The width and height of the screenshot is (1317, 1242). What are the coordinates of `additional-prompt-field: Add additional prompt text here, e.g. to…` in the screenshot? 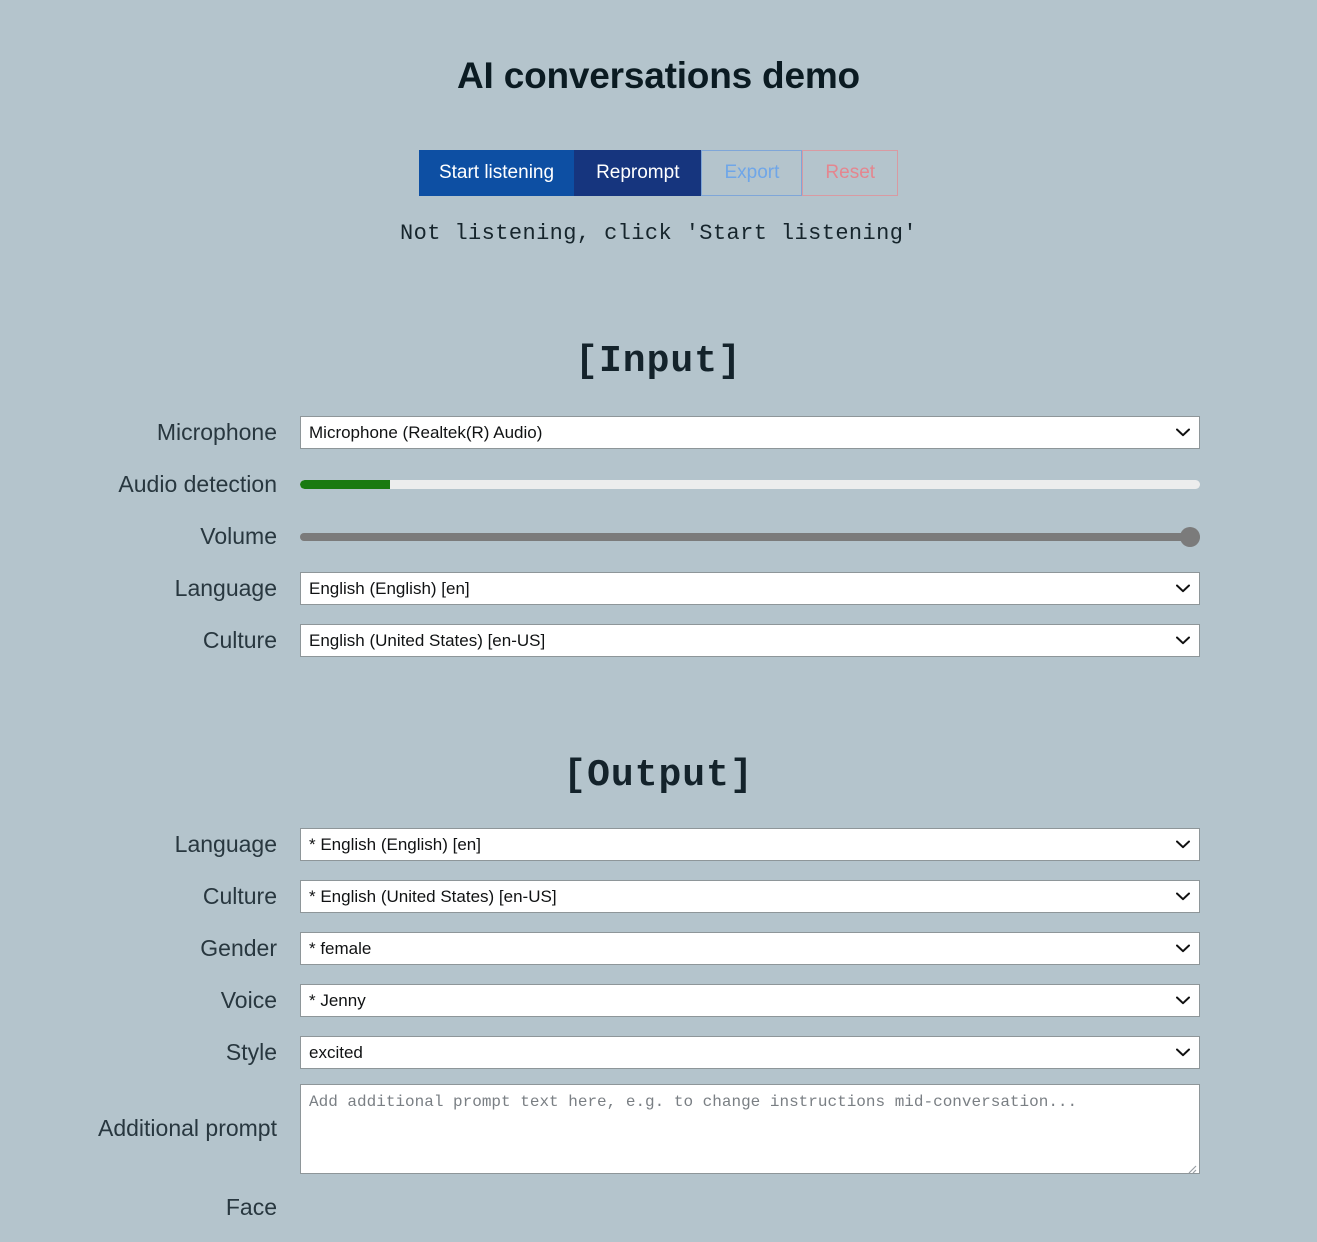 It's located at (753, 1129).